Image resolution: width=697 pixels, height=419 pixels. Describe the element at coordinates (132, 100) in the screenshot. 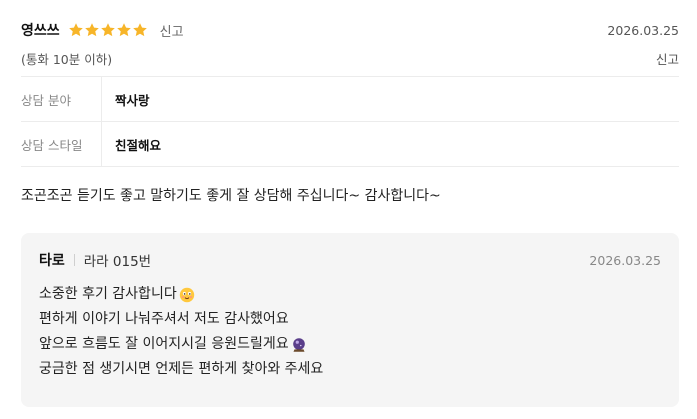

I see `info-value: 짝사랑` at that location.